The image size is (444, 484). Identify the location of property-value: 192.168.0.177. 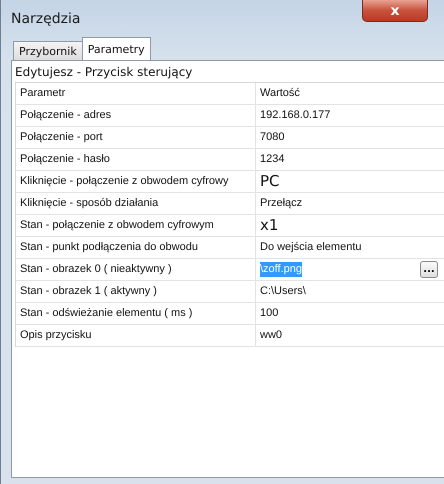
(350, 115).